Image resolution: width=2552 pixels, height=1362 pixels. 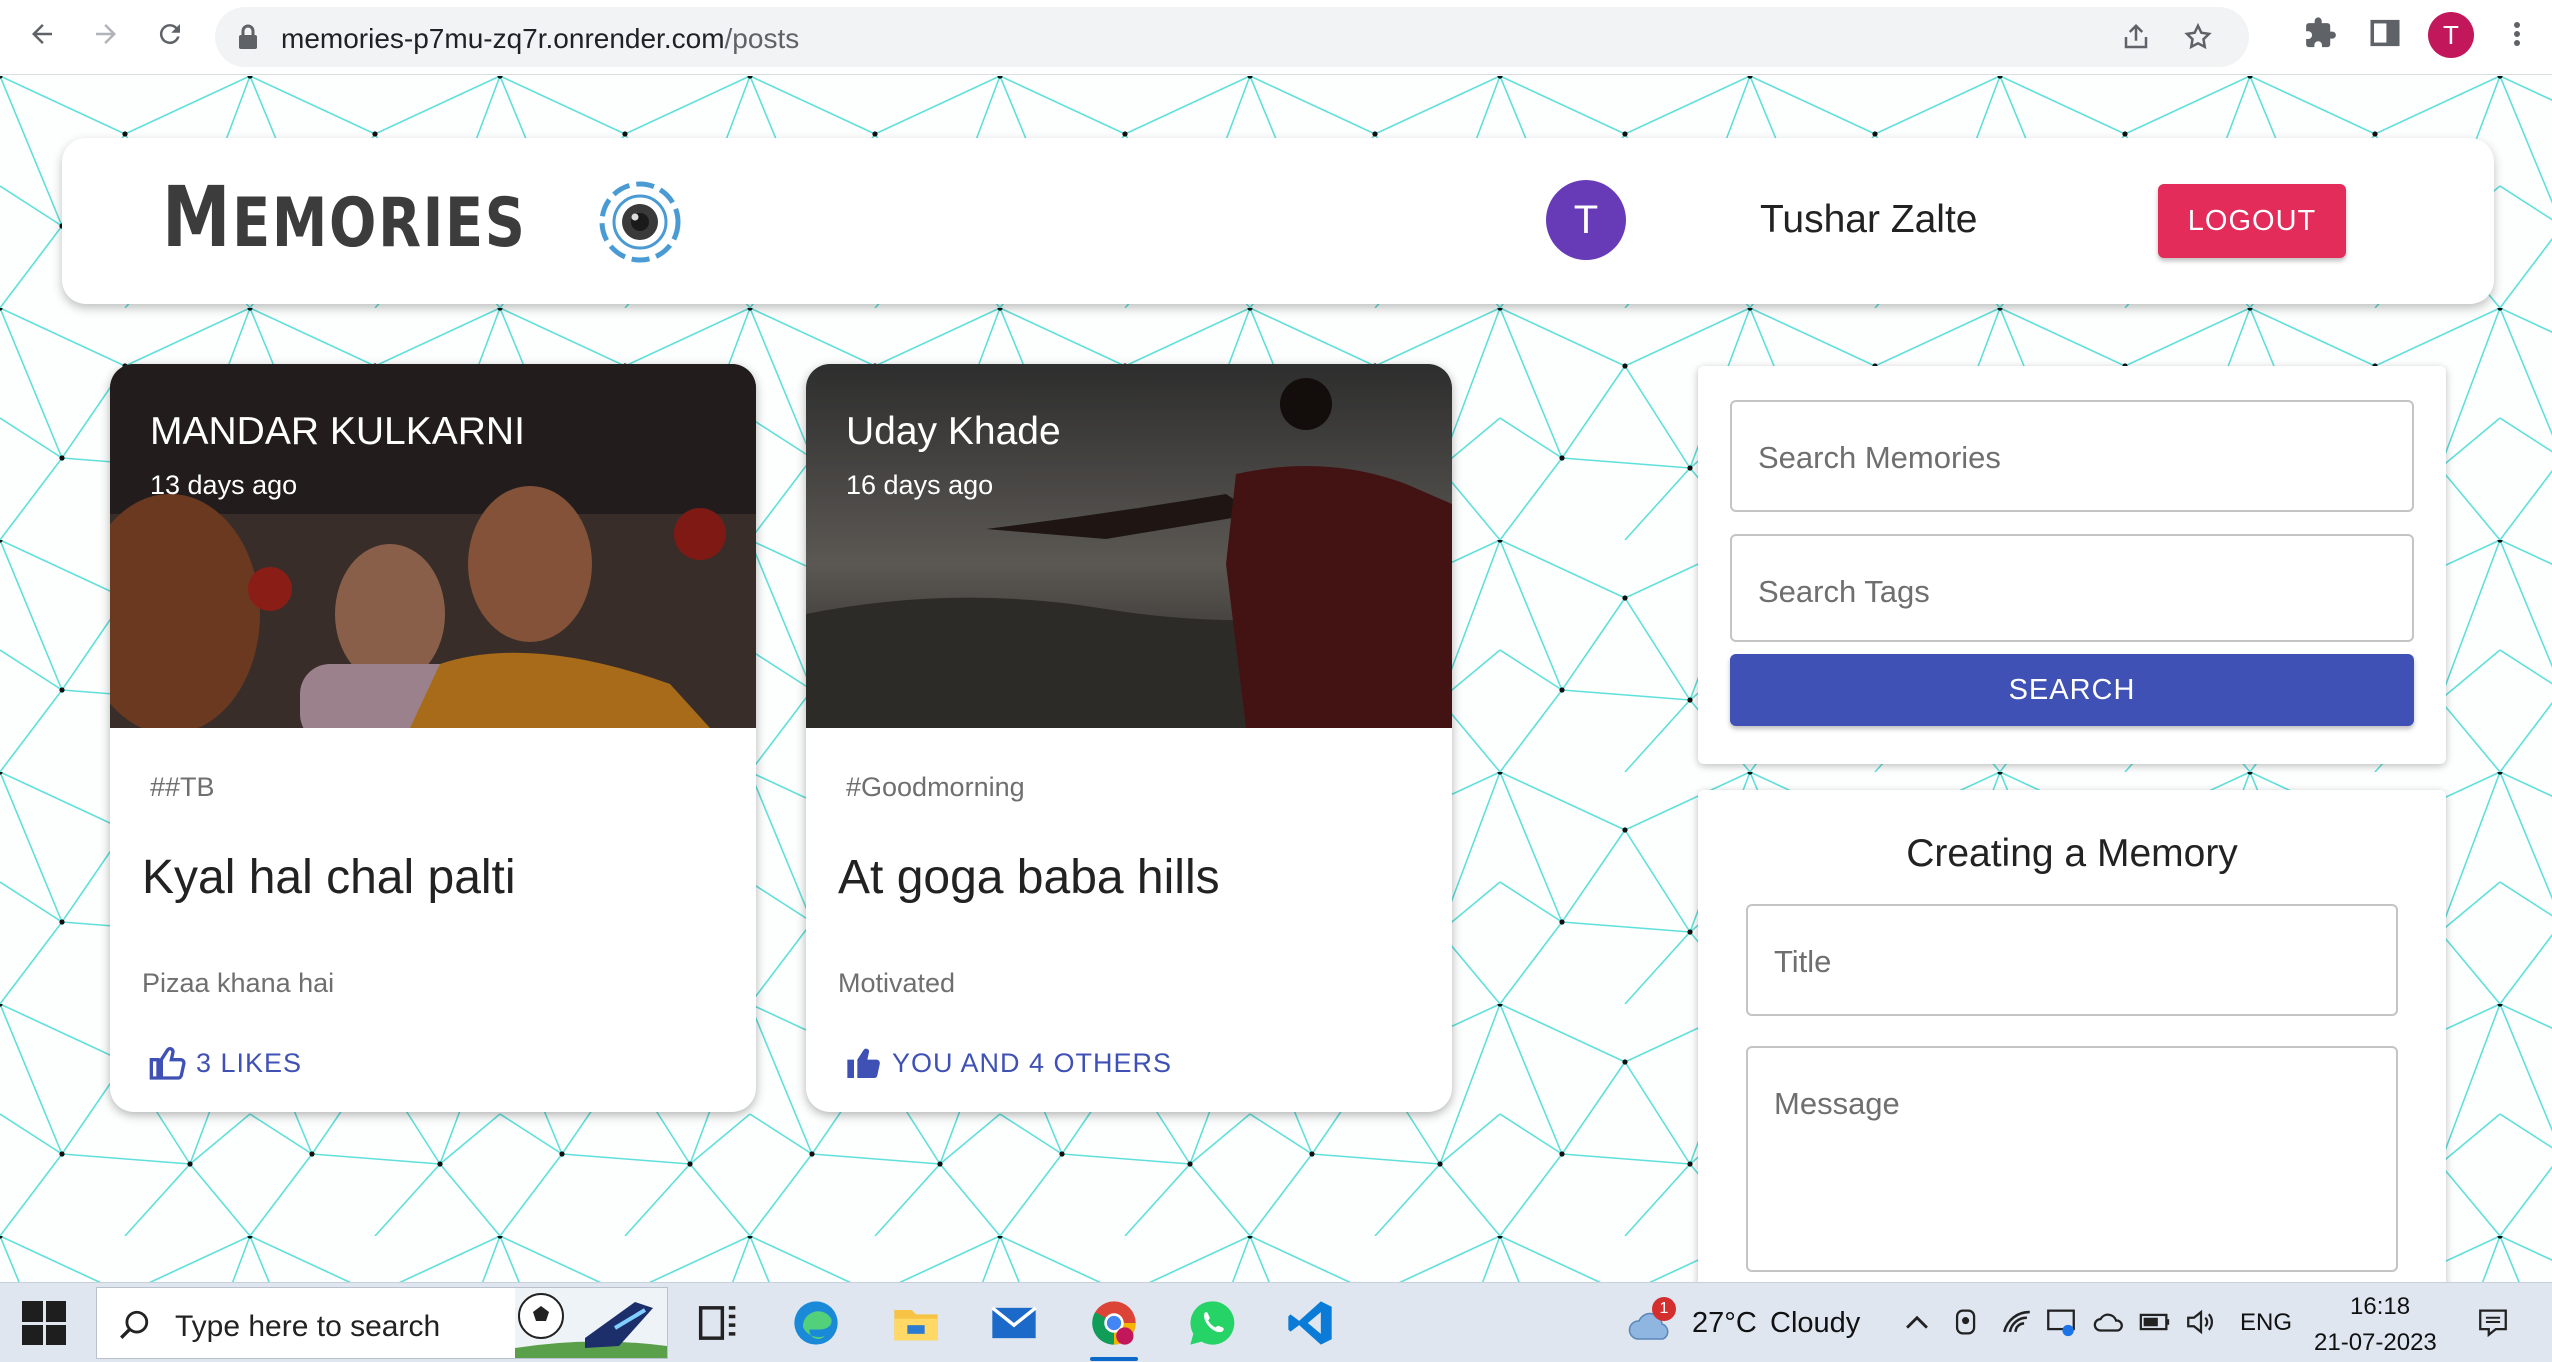 I want to click on thumb-up-filled-icon, so click(x=863, y=1063).